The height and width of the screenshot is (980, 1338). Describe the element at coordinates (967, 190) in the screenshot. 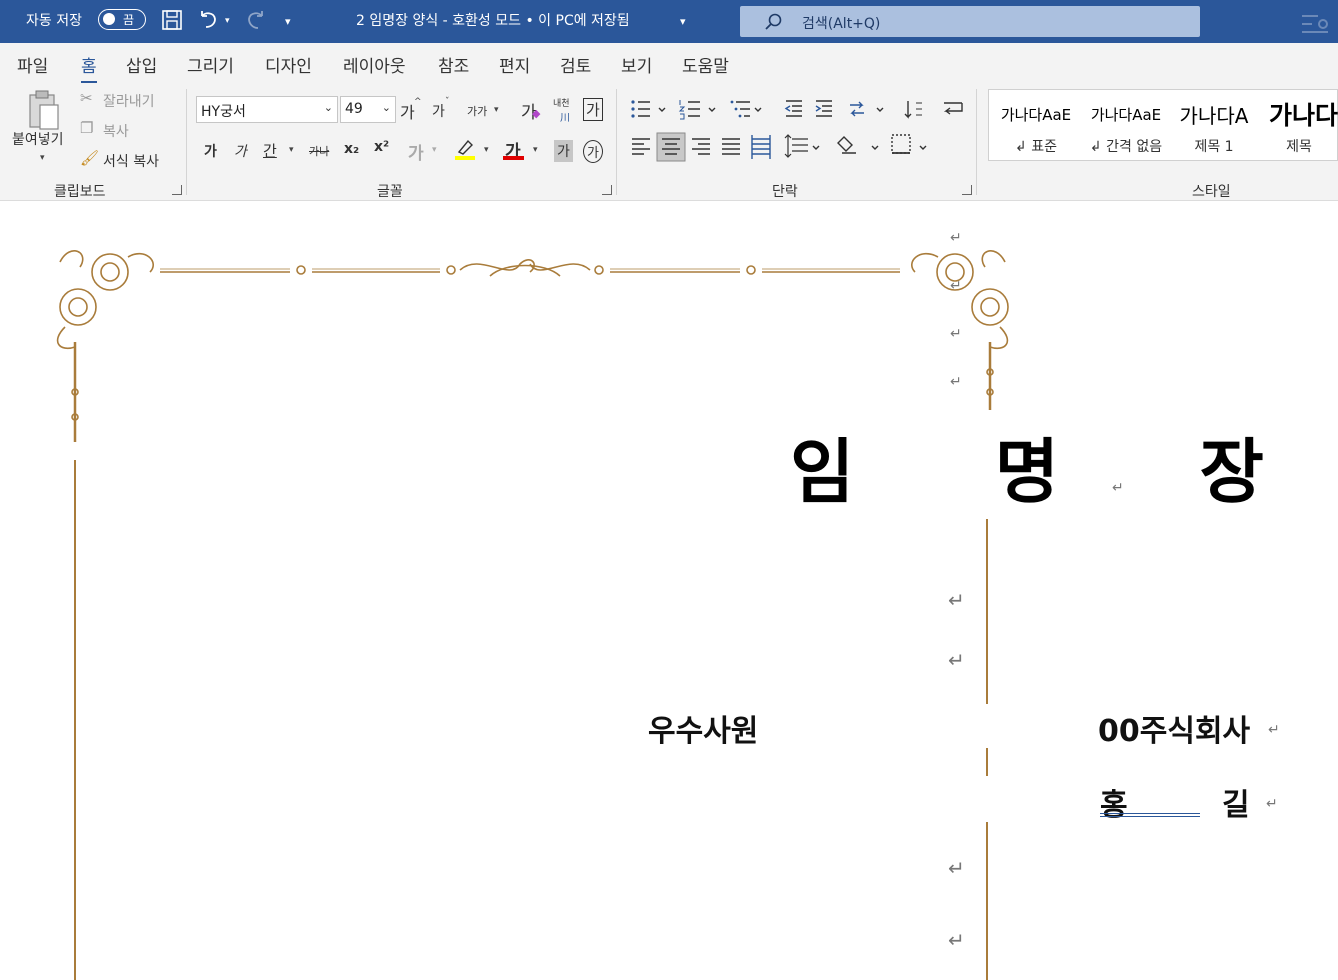

I see `paragraph-launcher-icon` at that location.